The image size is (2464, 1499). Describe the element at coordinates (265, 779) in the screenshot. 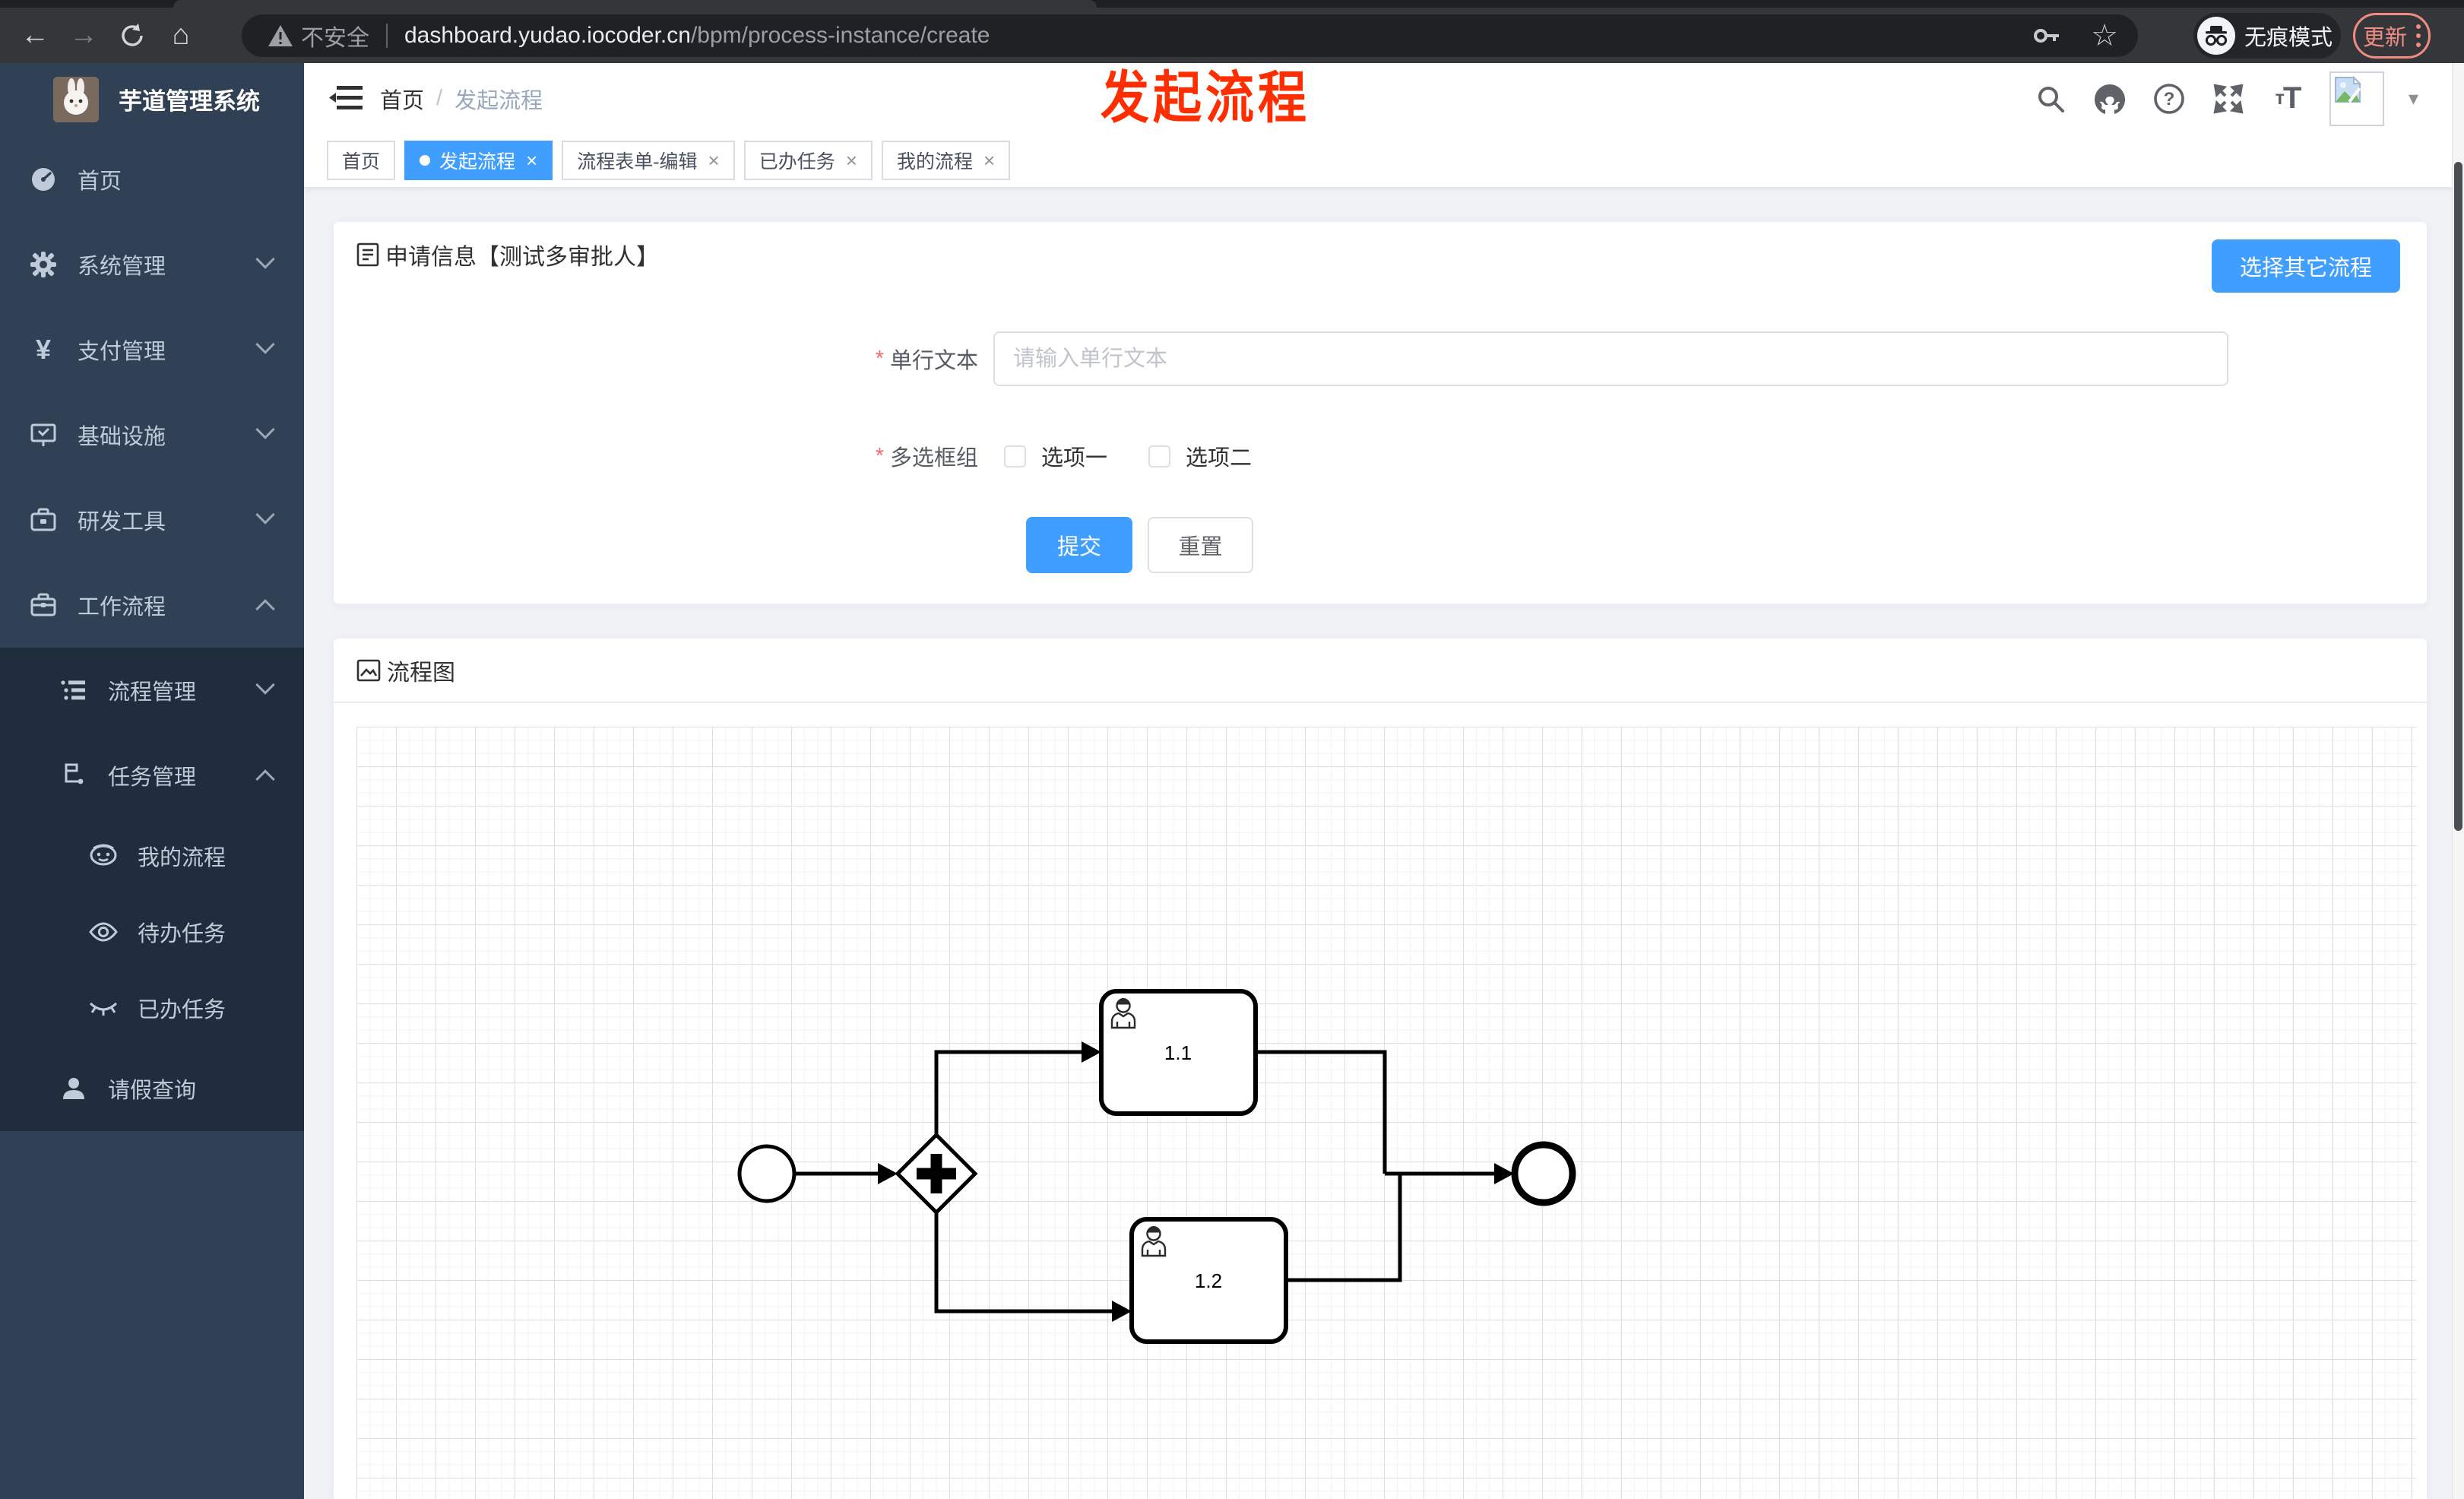

I see `chevron-up-icon` at that location.